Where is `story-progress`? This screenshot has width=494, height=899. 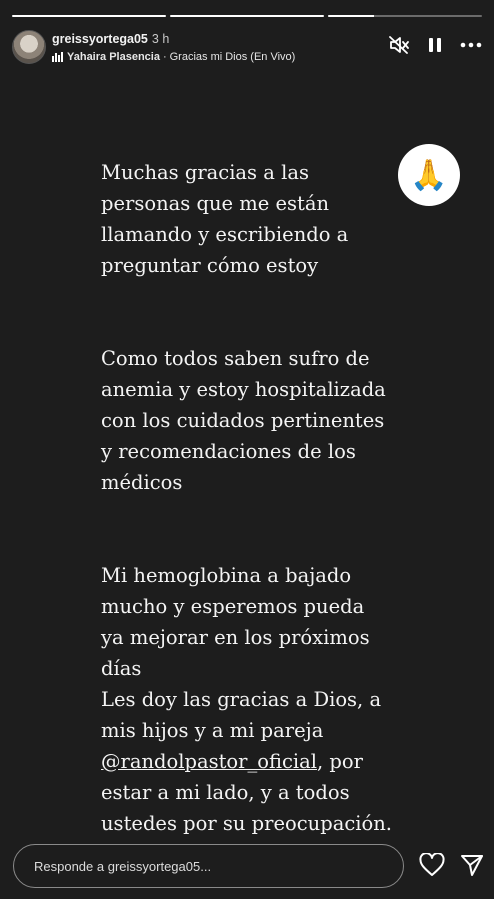
story-progress is located at coordinates (247, 16).